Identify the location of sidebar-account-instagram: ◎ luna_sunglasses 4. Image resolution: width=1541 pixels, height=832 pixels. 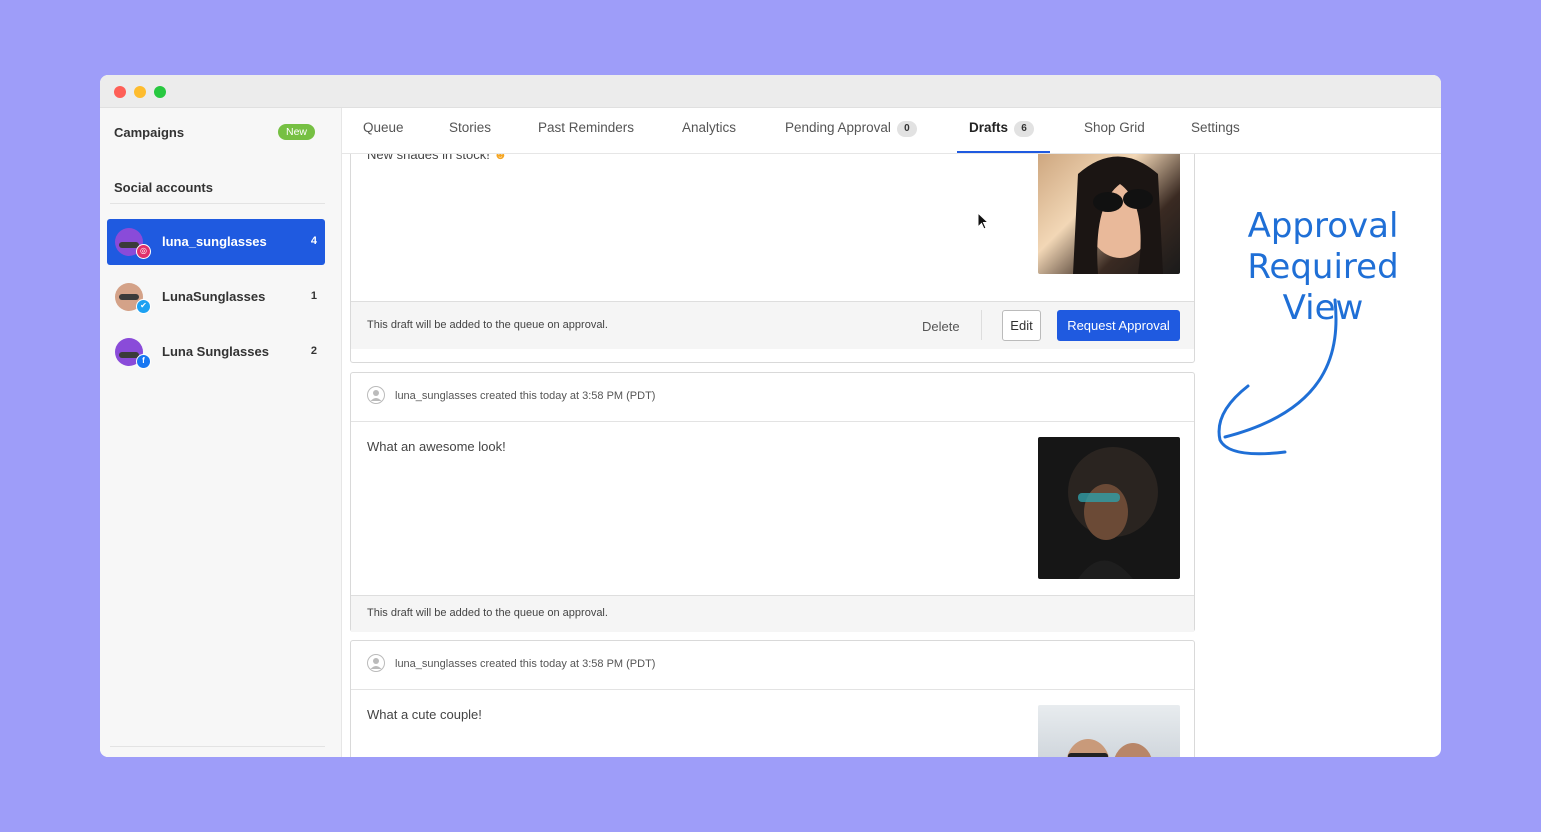
(216, 242).